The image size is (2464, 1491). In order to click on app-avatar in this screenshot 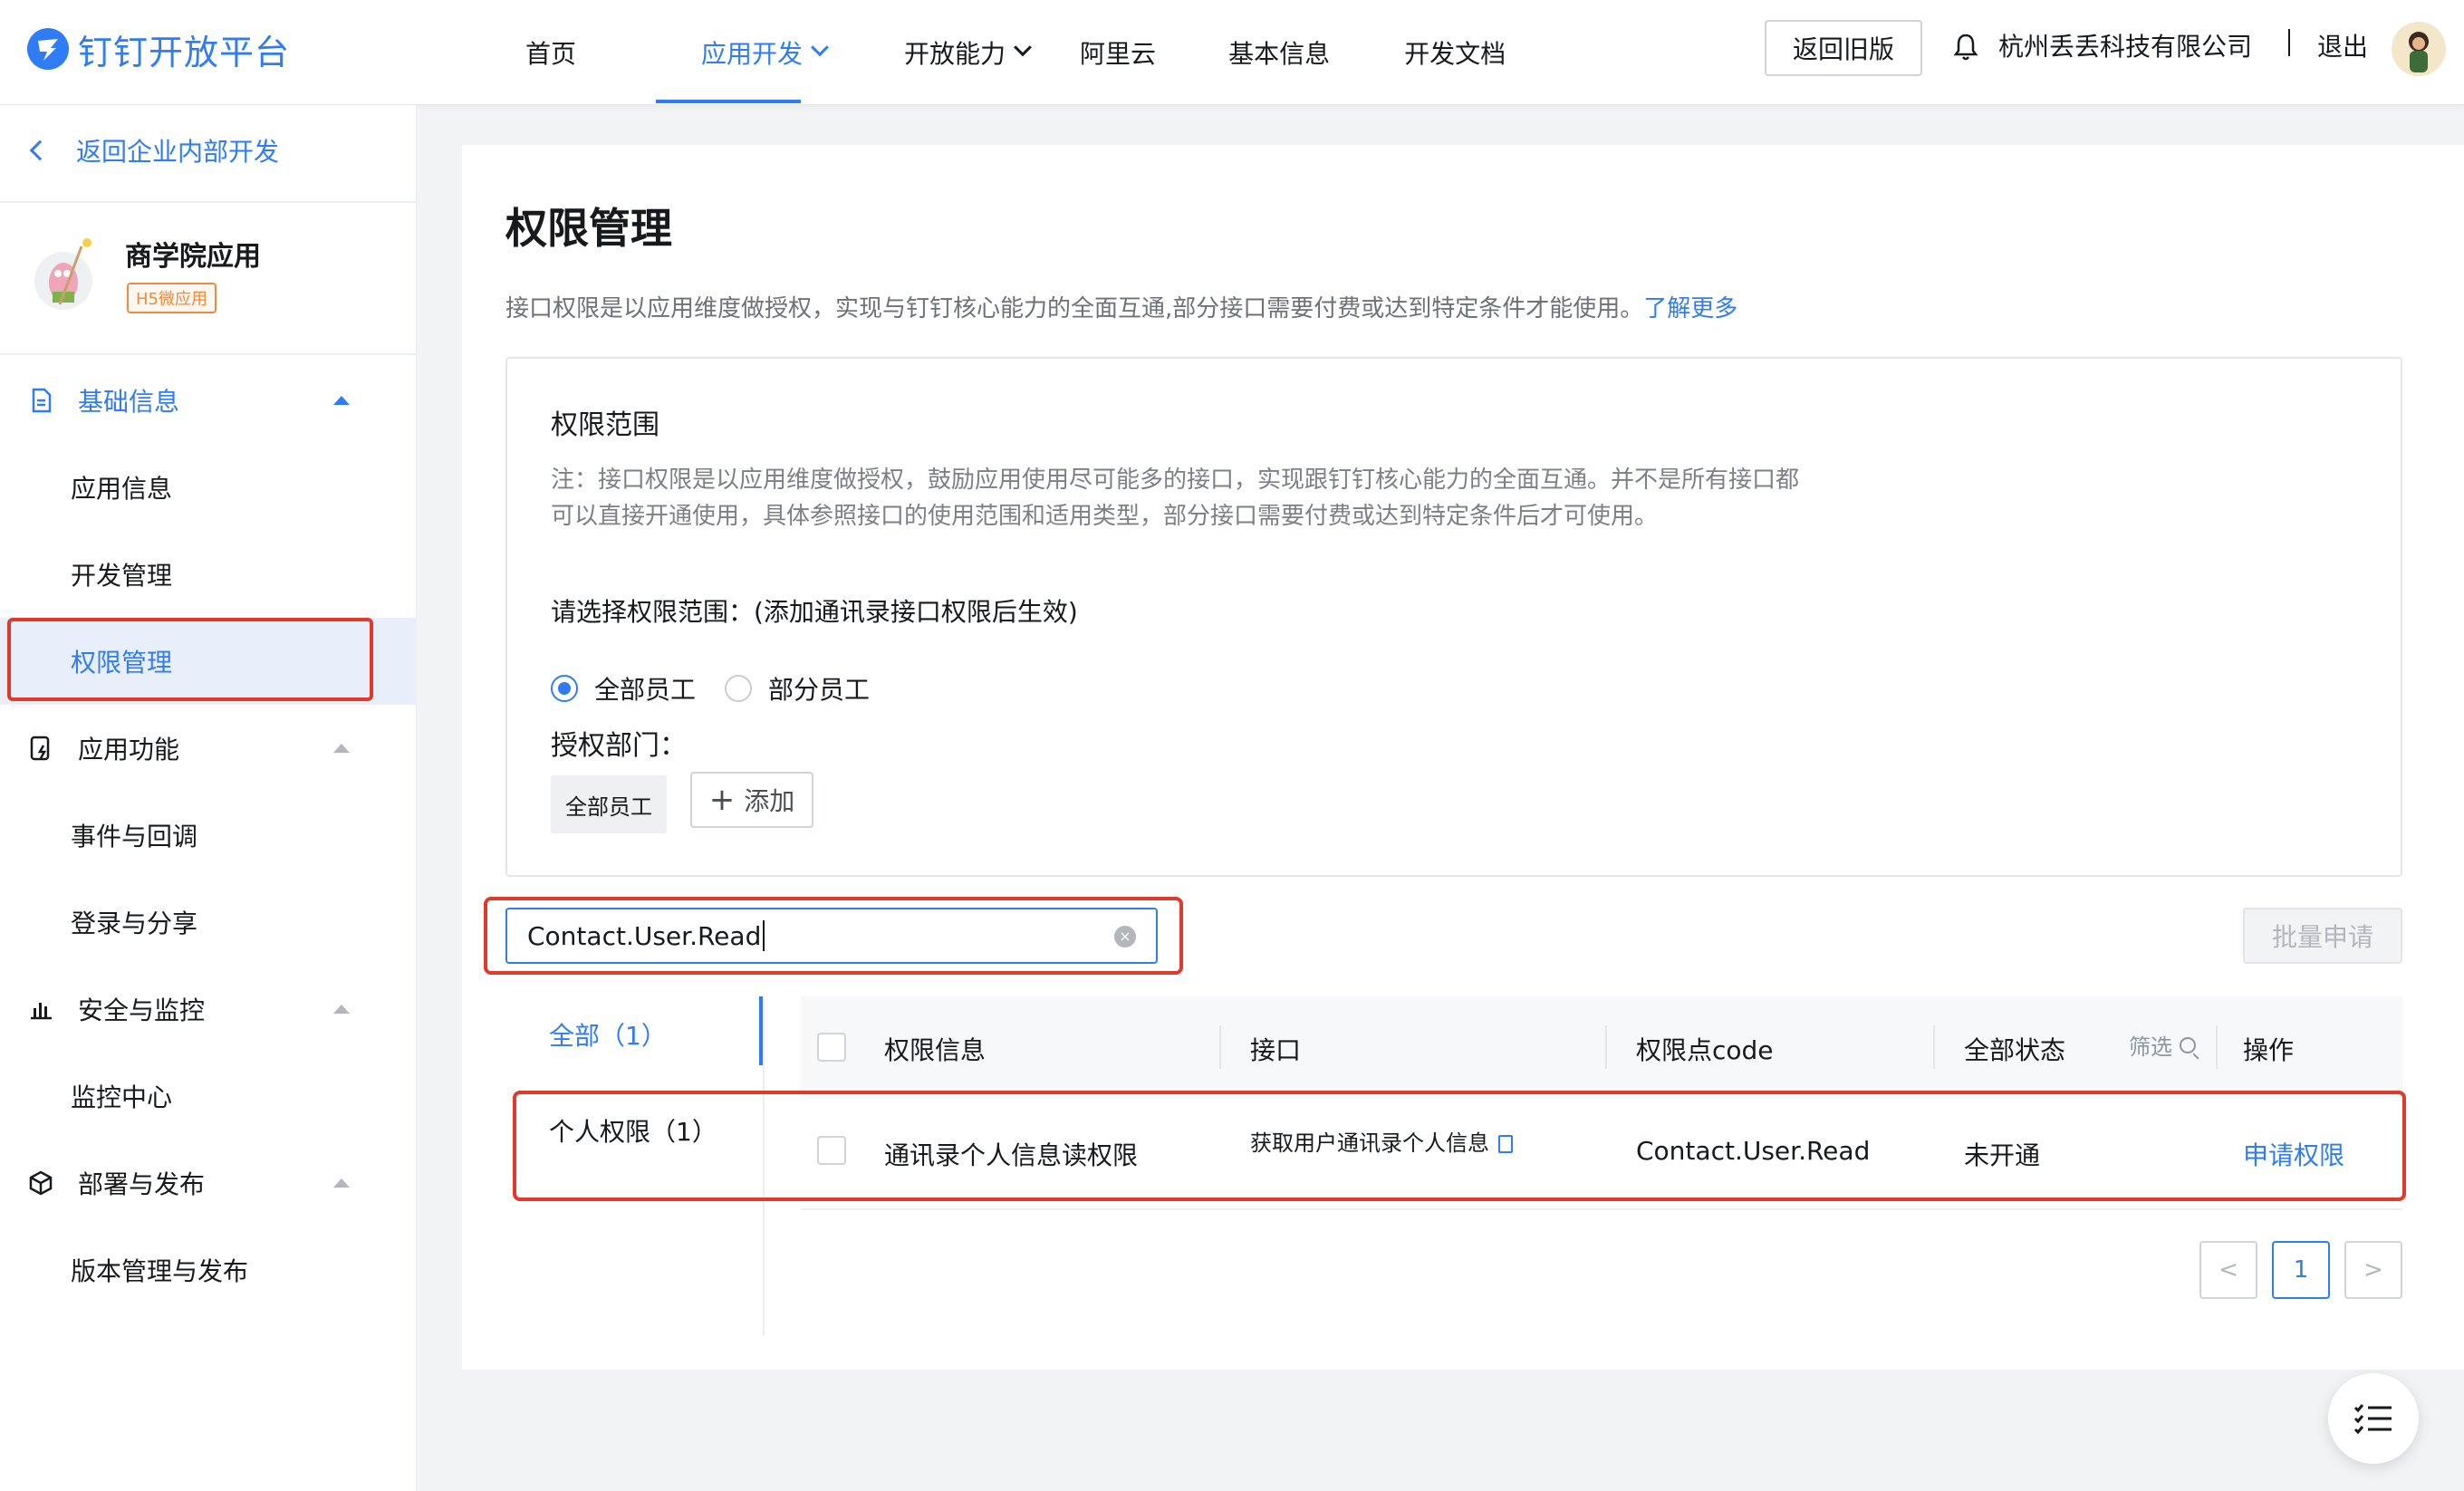, I will do `click(70, 275)`.